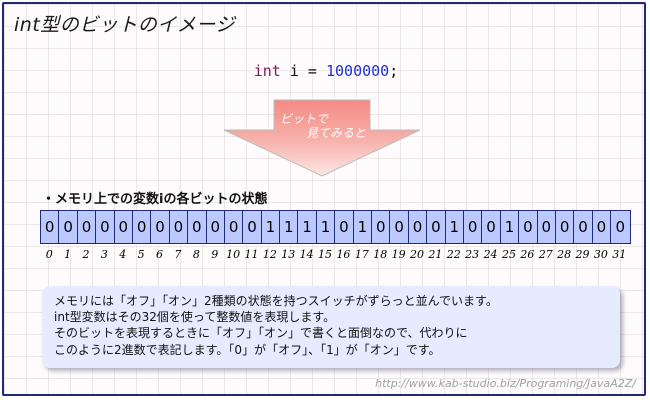 This screenshot has height=400, width=650. Describe the element at coordinates (582, 254) in the screenshot. I see `bit-index-label: 29` at that location.